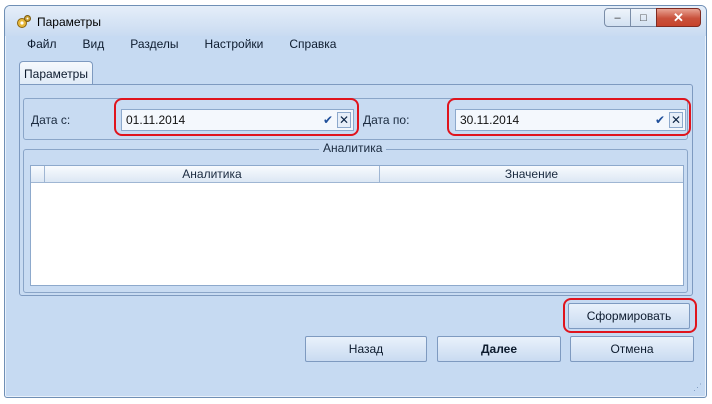 Image resolution: width=712 pixels, height=404 pixels. I want to click on column-header-analytics: Аналитика, so click(212, 174).